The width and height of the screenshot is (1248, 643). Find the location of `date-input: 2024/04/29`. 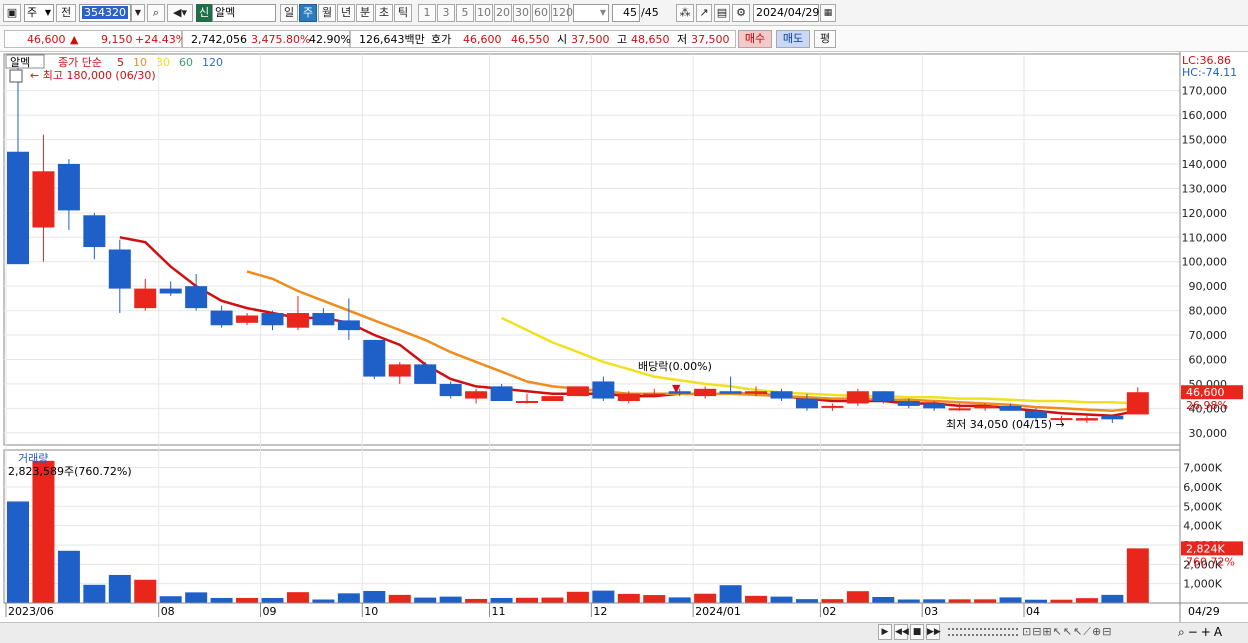

date-input: 2024/04/29 is located at coordinates (786, 13).